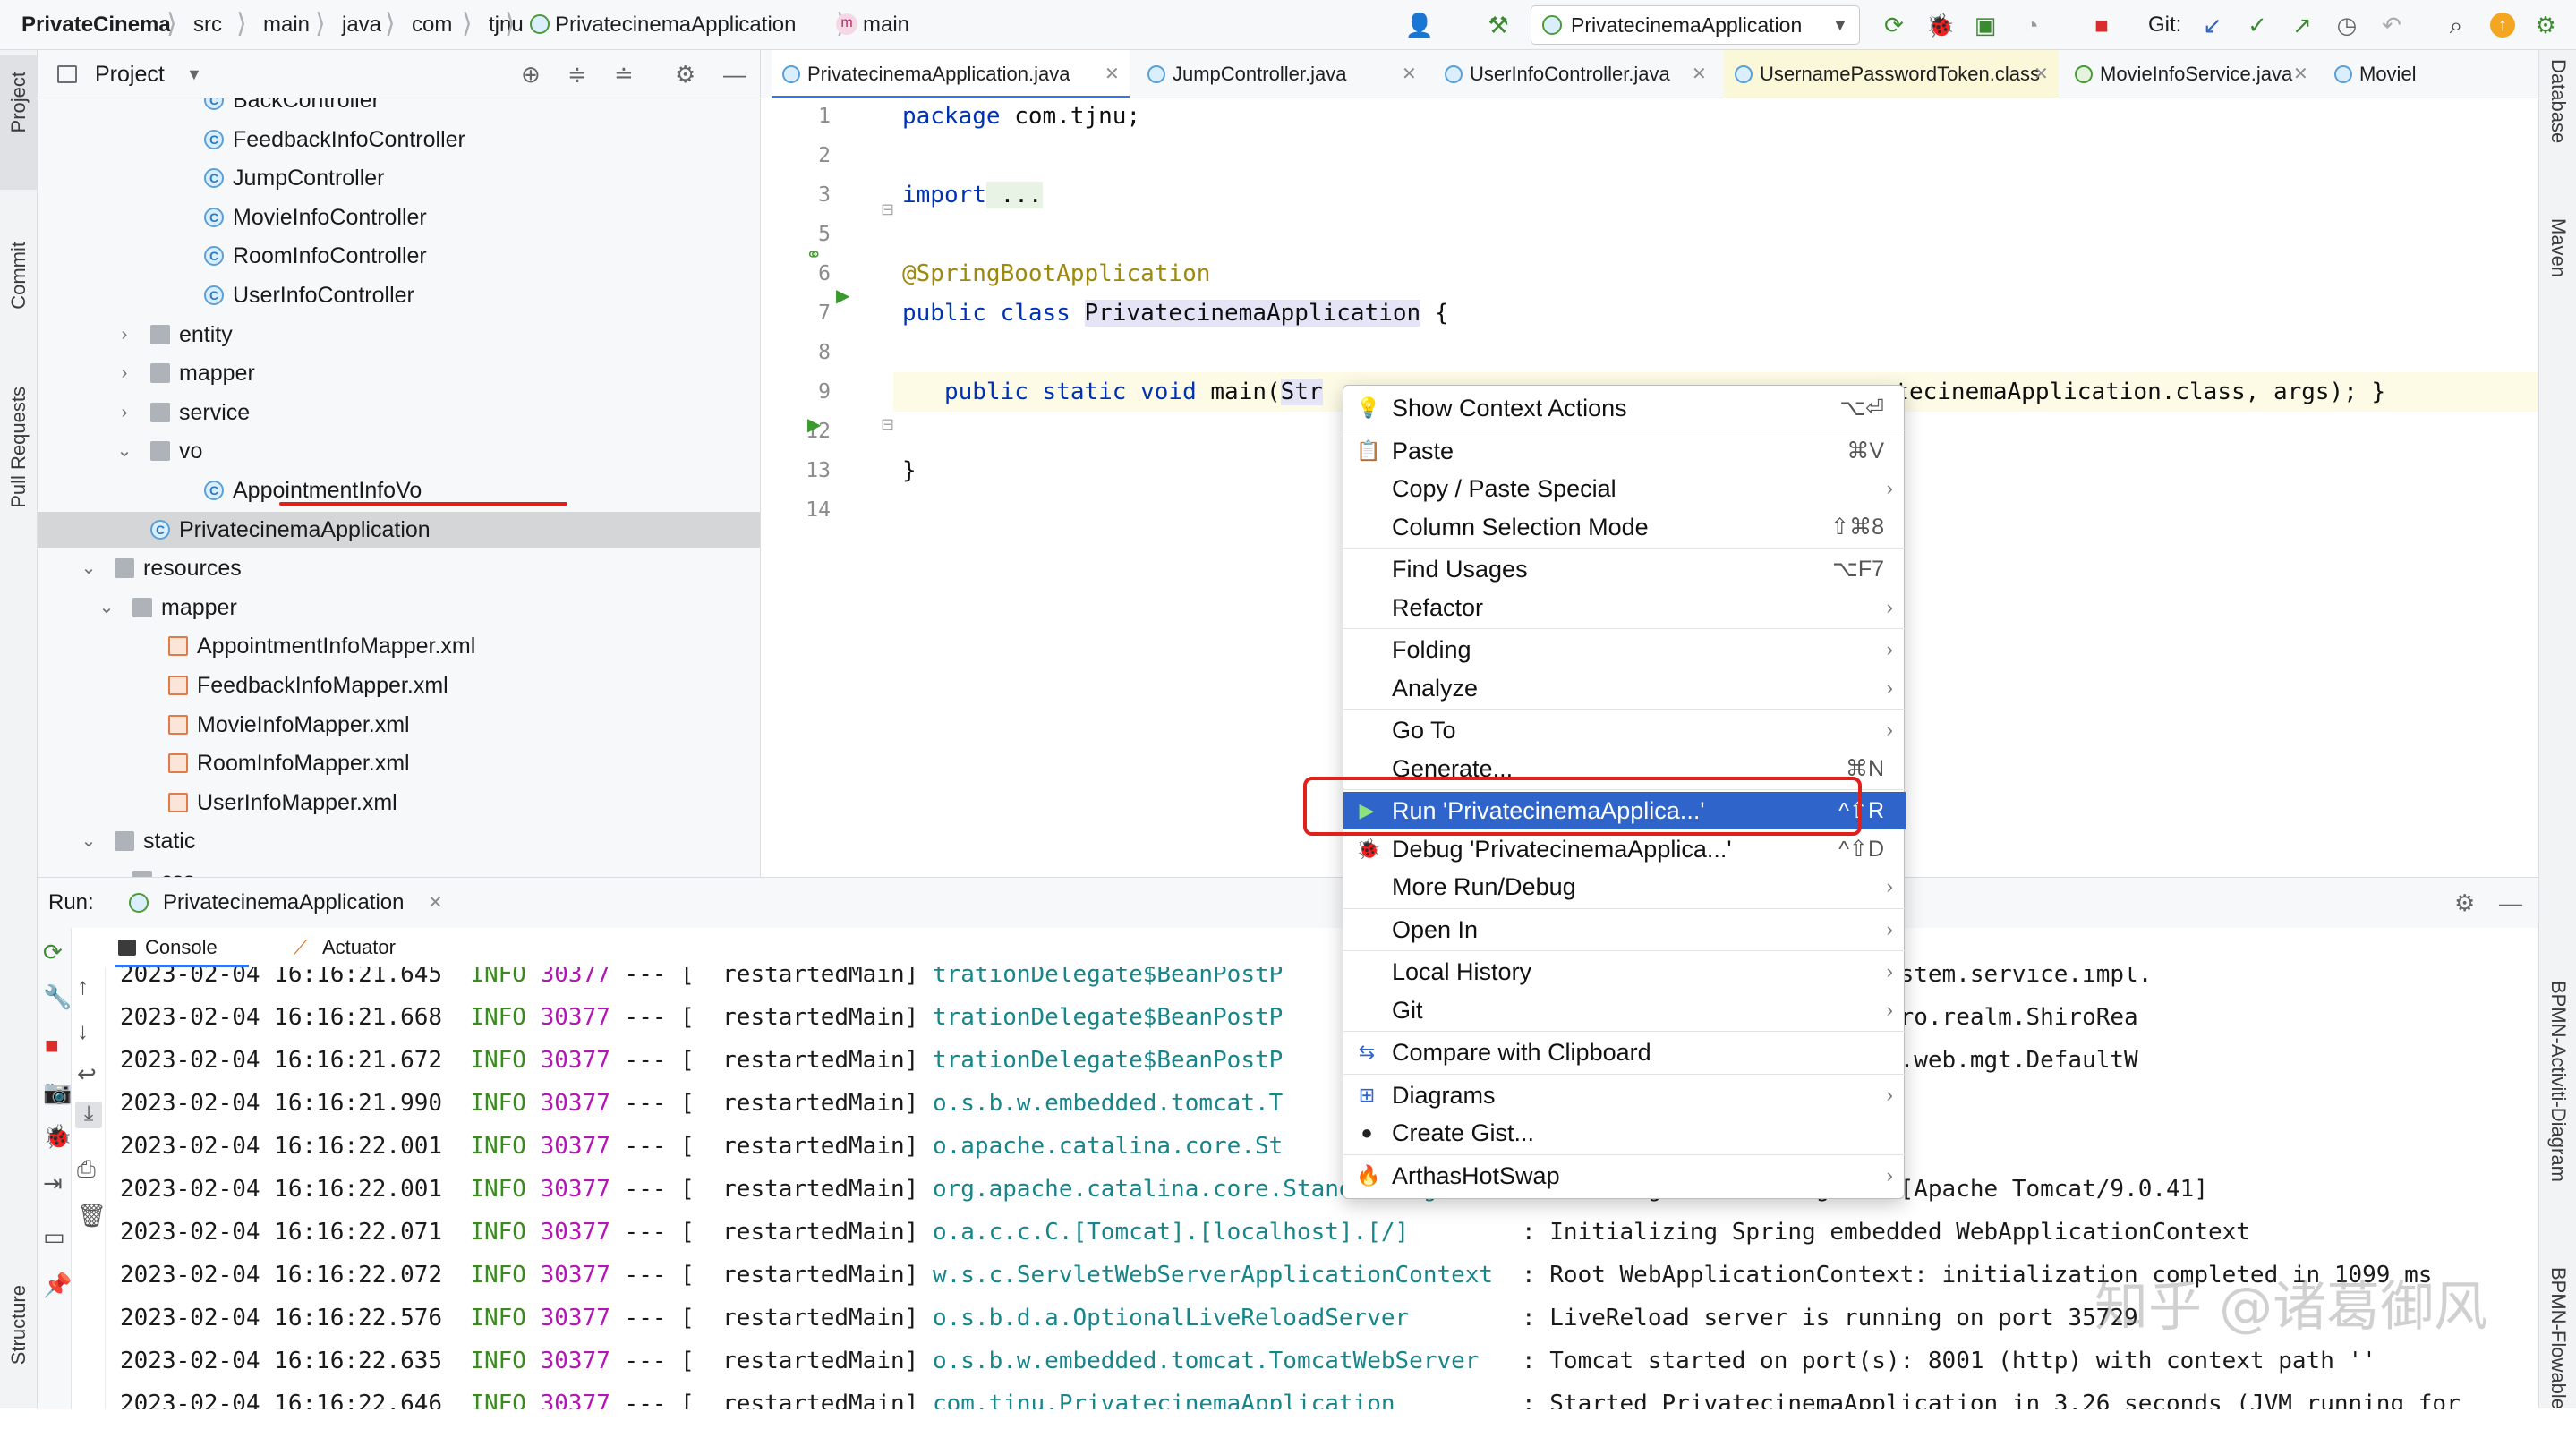  I want to click on bpmn-flowable-tool-tab: BPMN-Flowable, so click(2557, 1356).